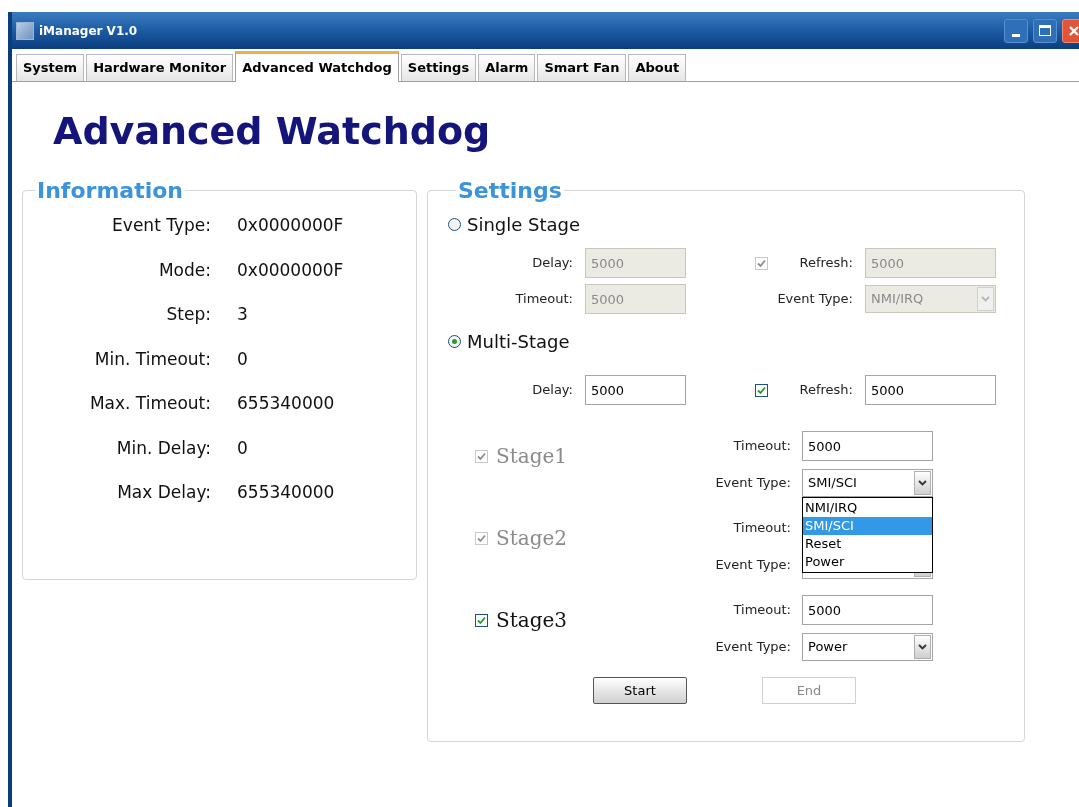  I want to click on page-heading: Advanced Watchdog, so click(272, 131).